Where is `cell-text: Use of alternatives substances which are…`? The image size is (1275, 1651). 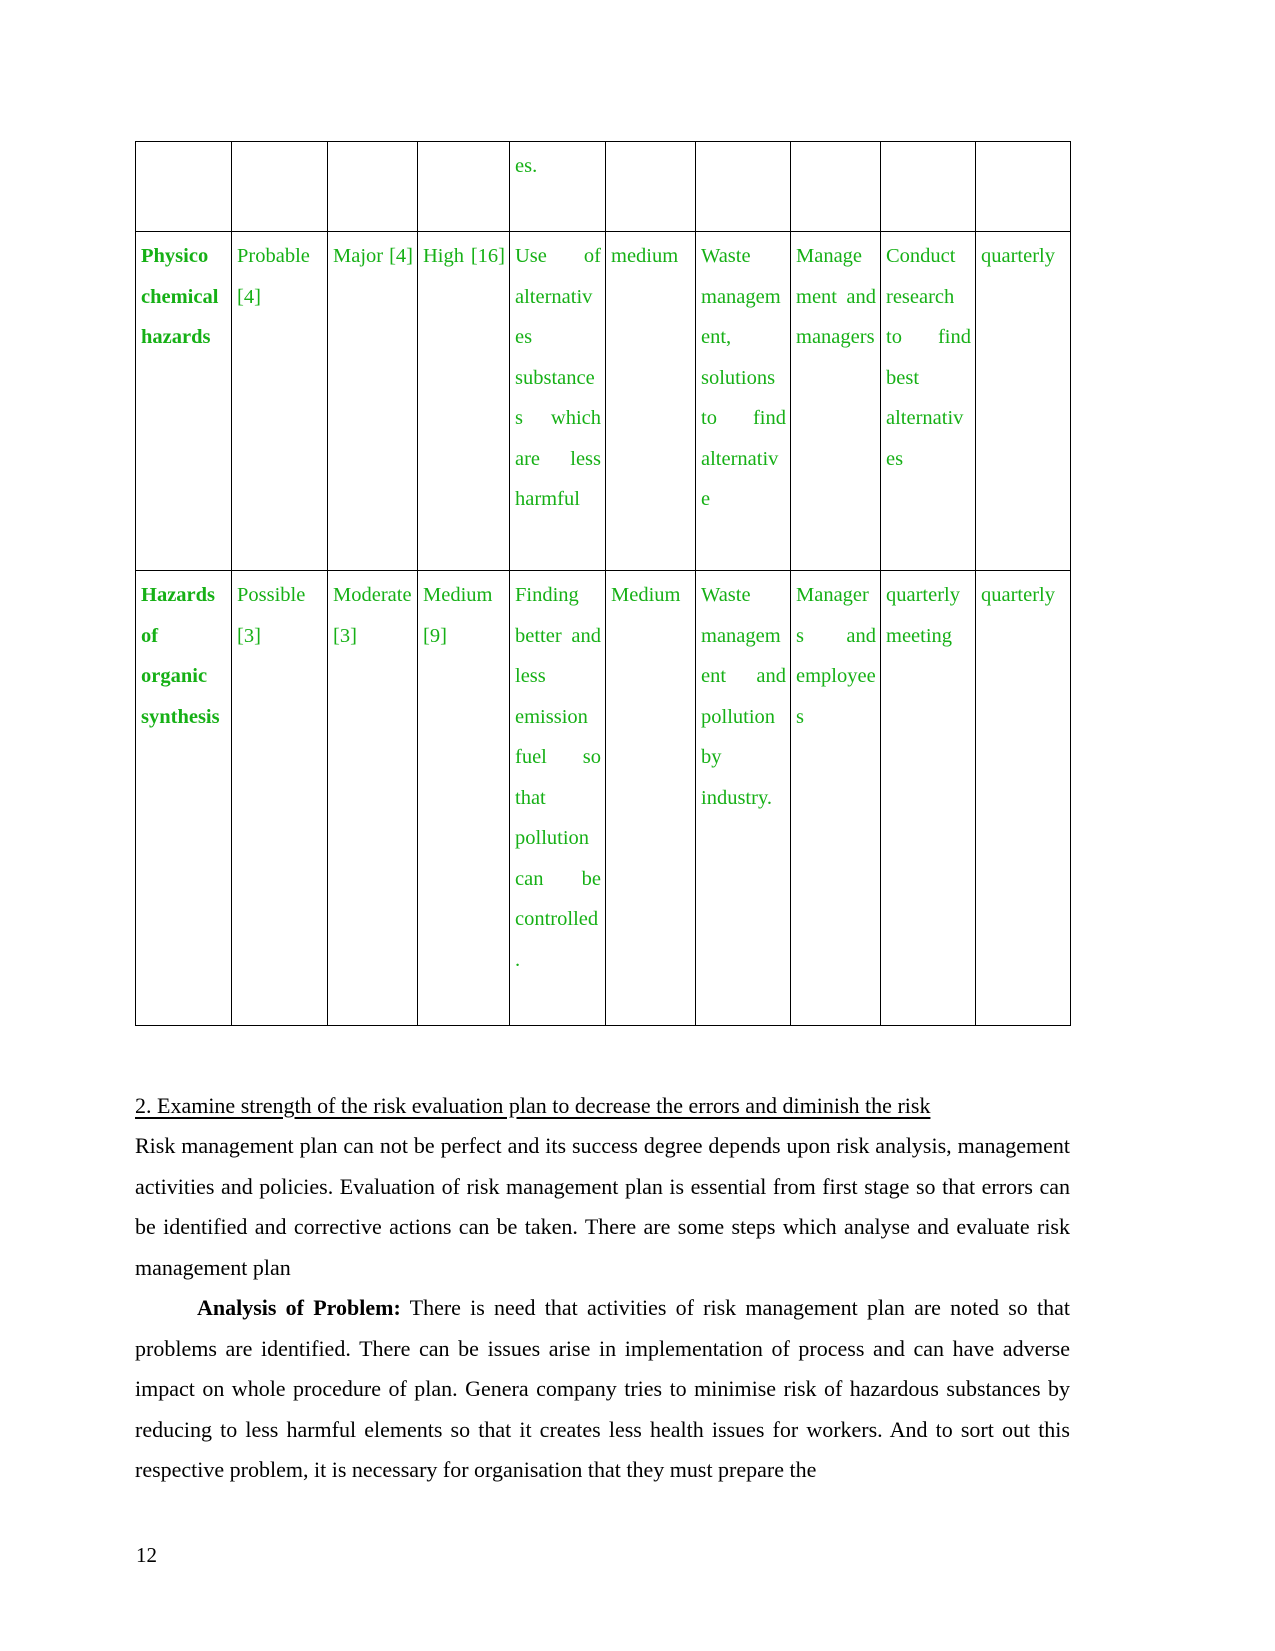 cell-text: Use of alternatives substances which are… is located at coordinates (558, 377).